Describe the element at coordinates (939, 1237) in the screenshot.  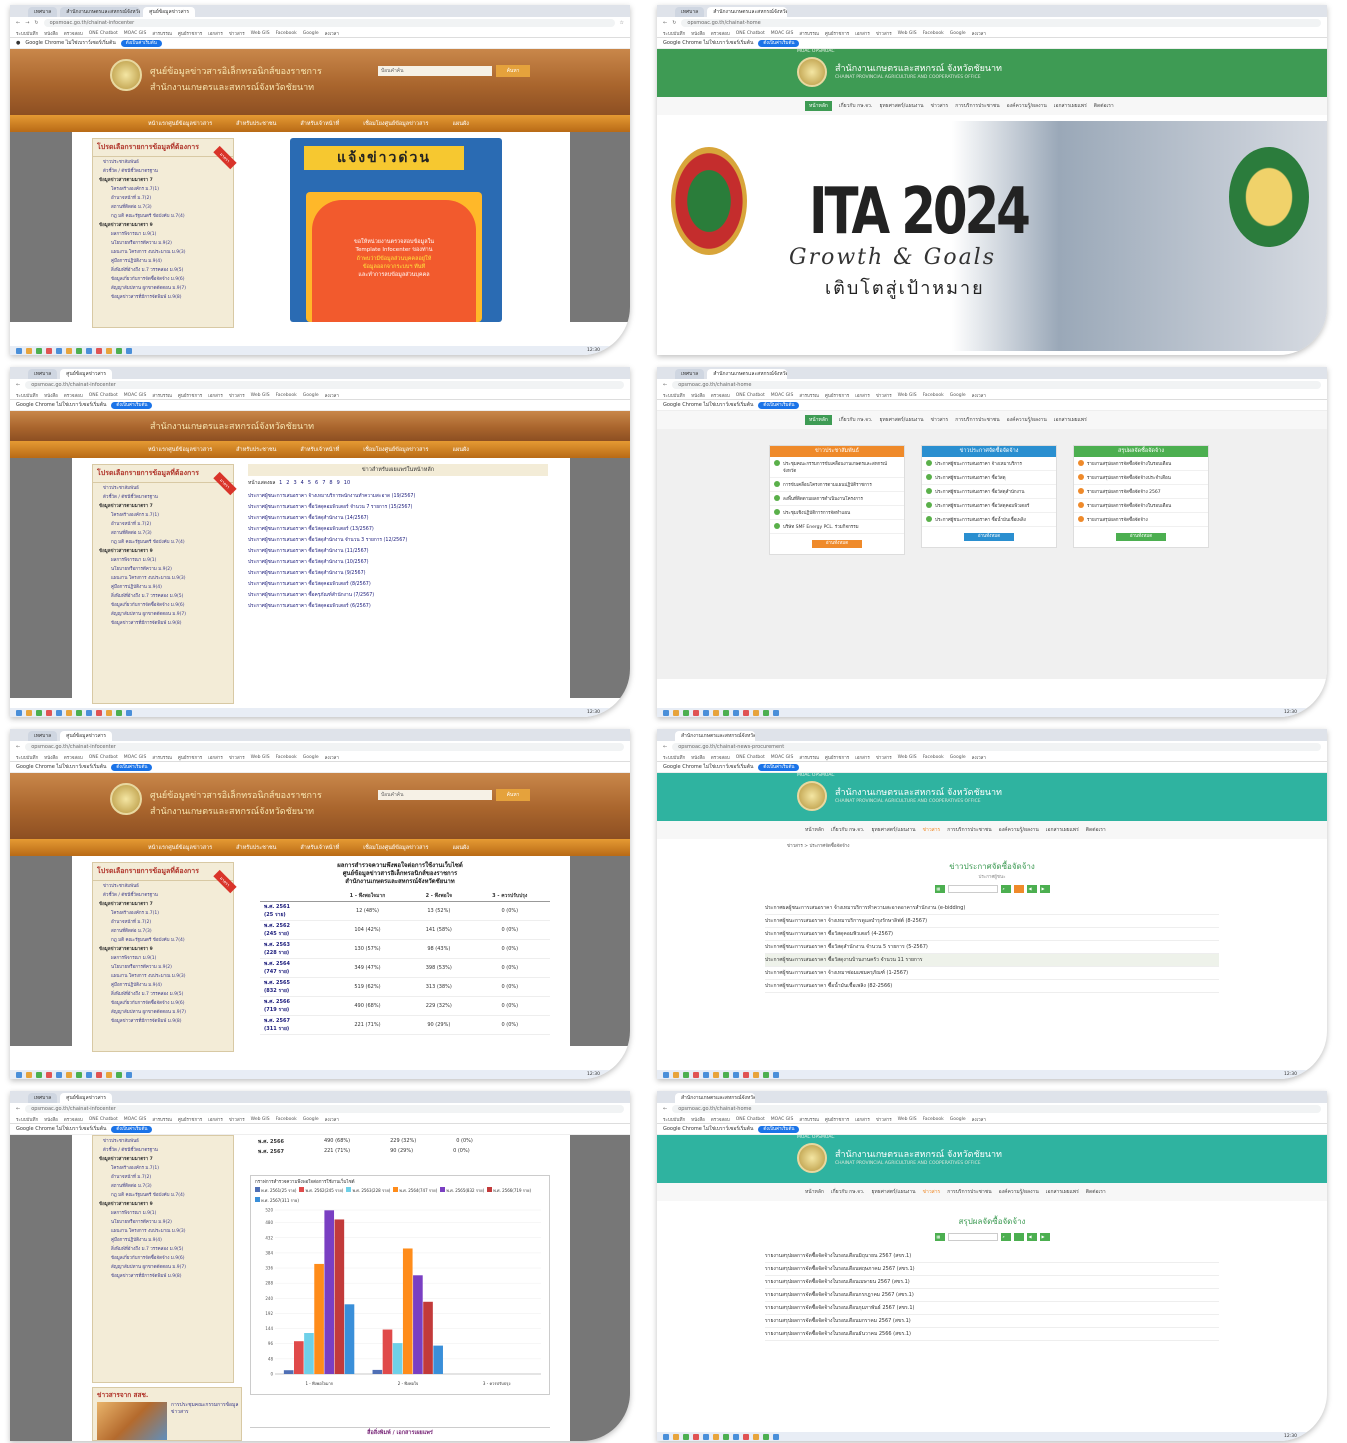
I see `filter-icon: ▦` at that location.